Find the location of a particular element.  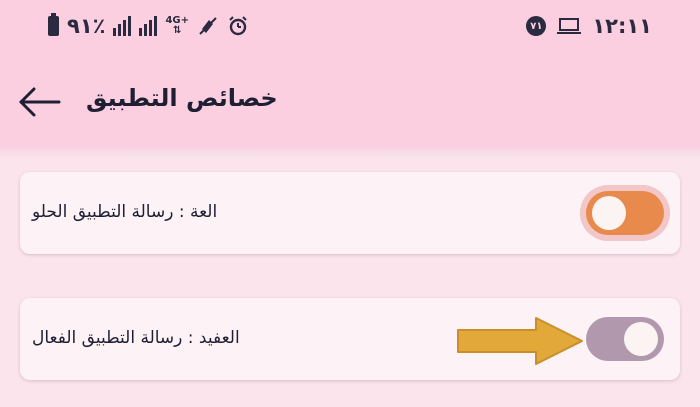

battery-percent: ٩١٪ is located at coordinates (86, 26).